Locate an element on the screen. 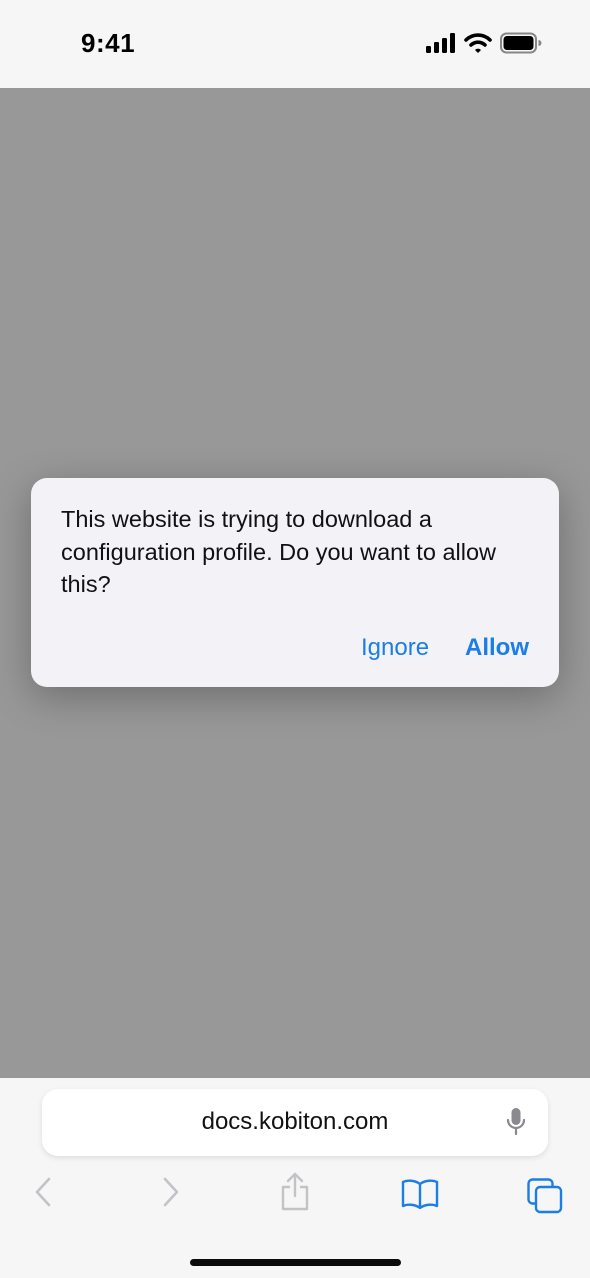 Image resolution: width=590 pixels, height=1278 pixels. tabs-icon is located at coordinates (545, 1196).